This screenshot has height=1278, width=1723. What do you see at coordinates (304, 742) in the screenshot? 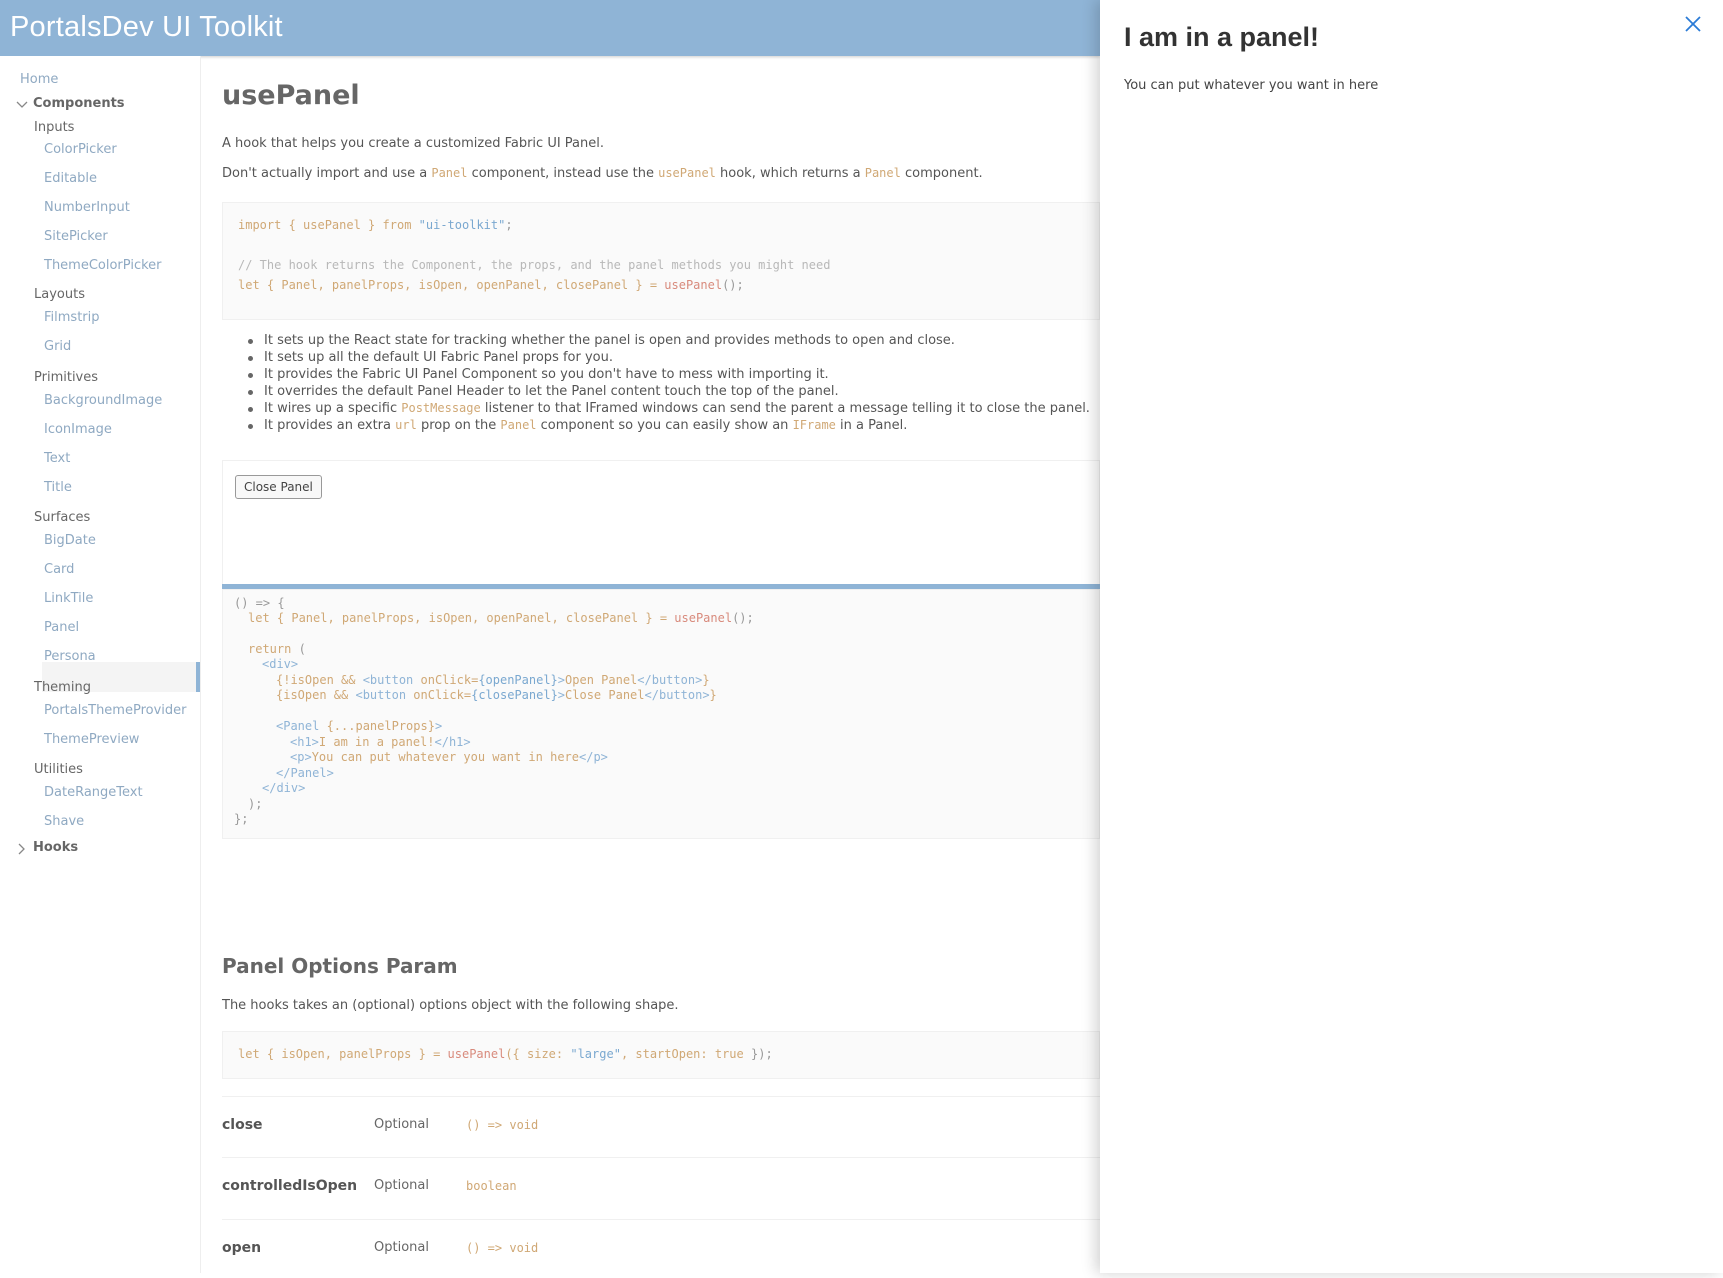
I see `code-tag: <h1>` at bounding box center [304, 742].